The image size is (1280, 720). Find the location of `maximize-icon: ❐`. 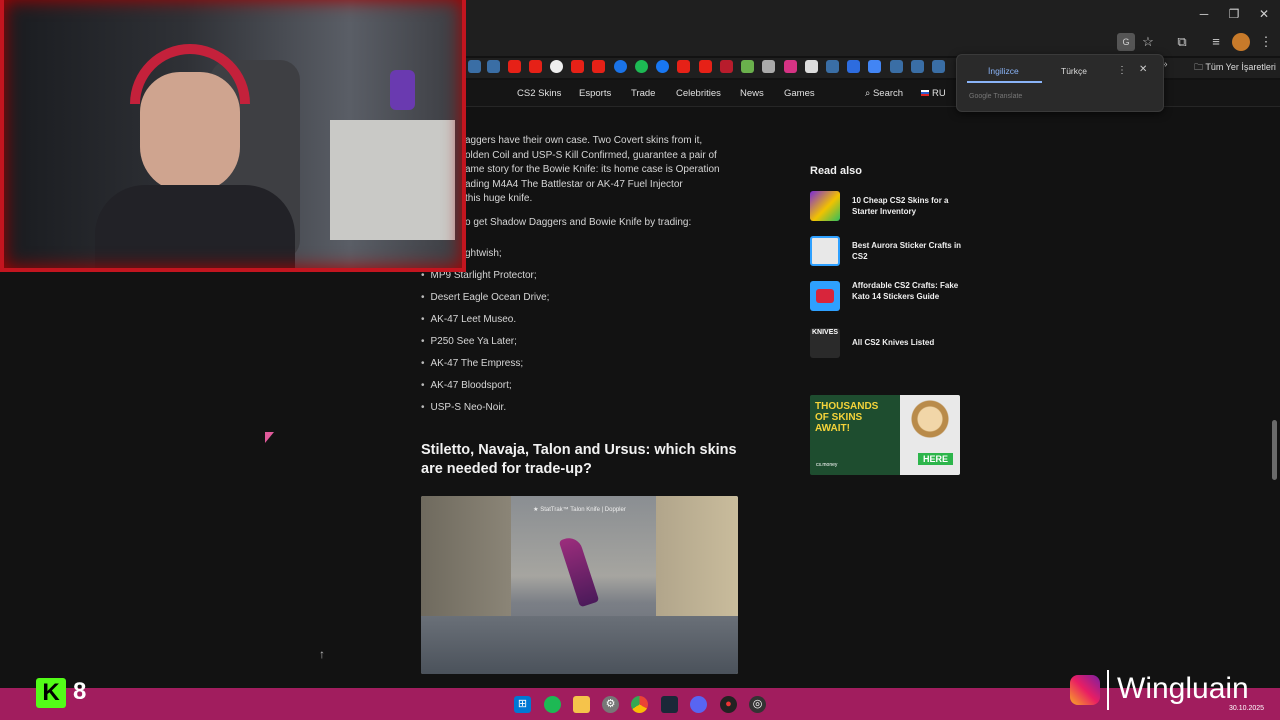

maximize-icon: ❐ is located at coordinates (1234, 14).